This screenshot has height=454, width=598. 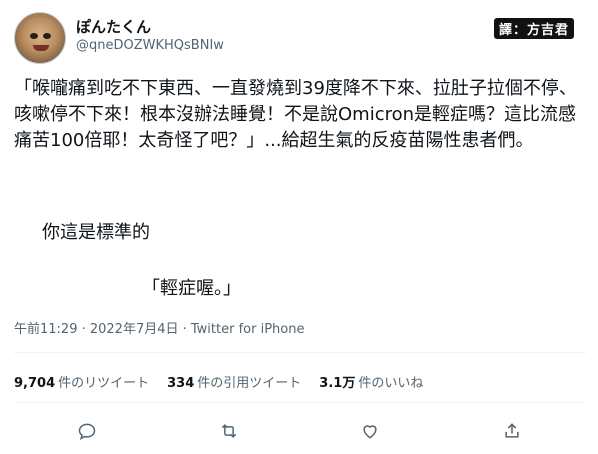 What do you see at coordinates (104, 383) in the screenshot?
I see `retweets-label: 件のリツイート` at bounding box center [104, 383].